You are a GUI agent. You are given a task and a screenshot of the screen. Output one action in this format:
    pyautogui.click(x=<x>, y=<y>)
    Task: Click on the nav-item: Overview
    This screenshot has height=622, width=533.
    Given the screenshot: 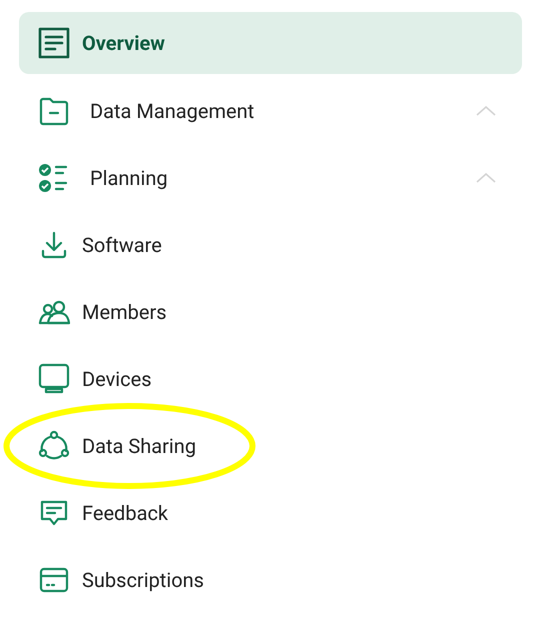 What is the action you would take?
    pyautogui.click(x=270, y=43)
    